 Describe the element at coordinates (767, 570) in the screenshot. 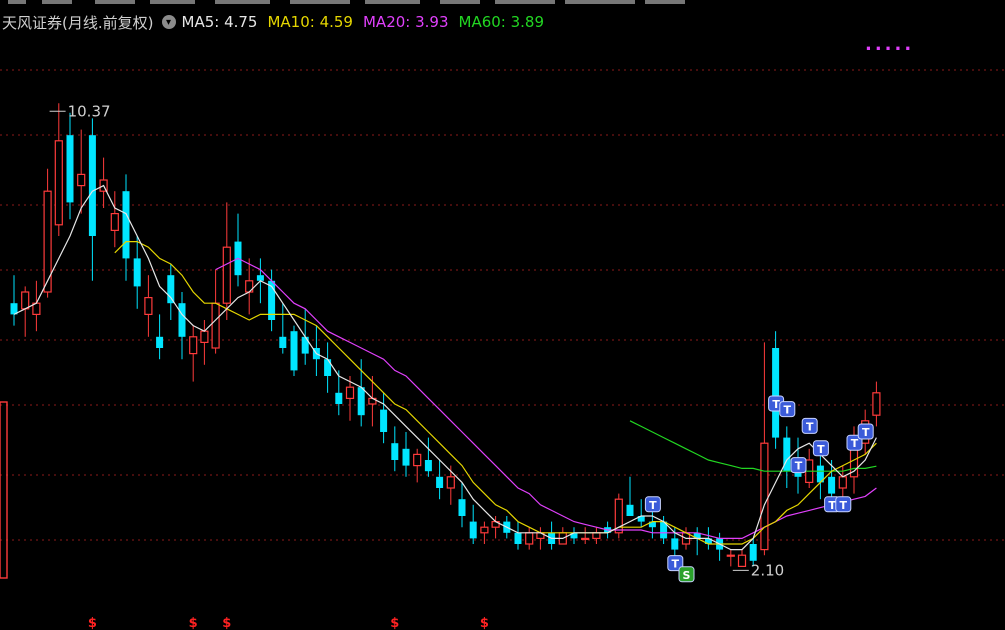

I see `min-price-label: 2.10` at that location.